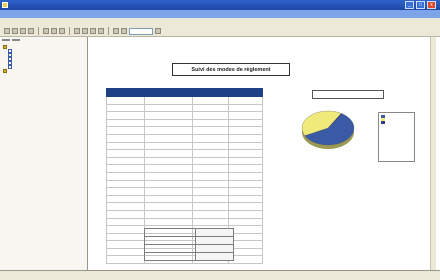  What do you see at coordinates (220, 22) in the screenshot?
I see `menu-bar` at bounding box center [220, 22].